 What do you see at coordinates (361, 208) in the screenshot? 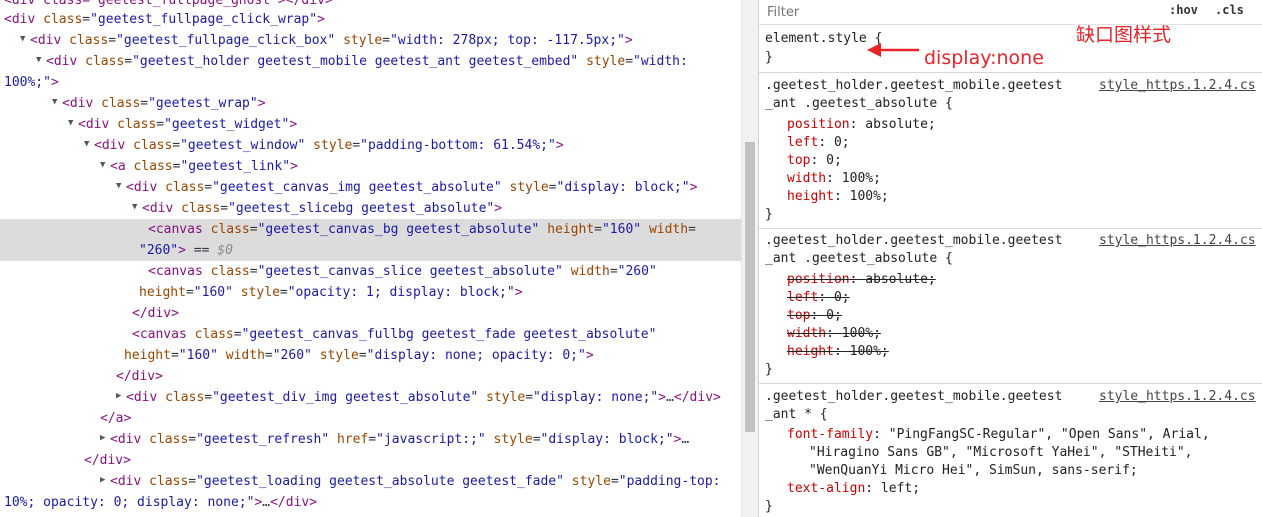
I see `dom-token: "geetest_slicebg geetest_absolute"` at bounding box center [361, 208].